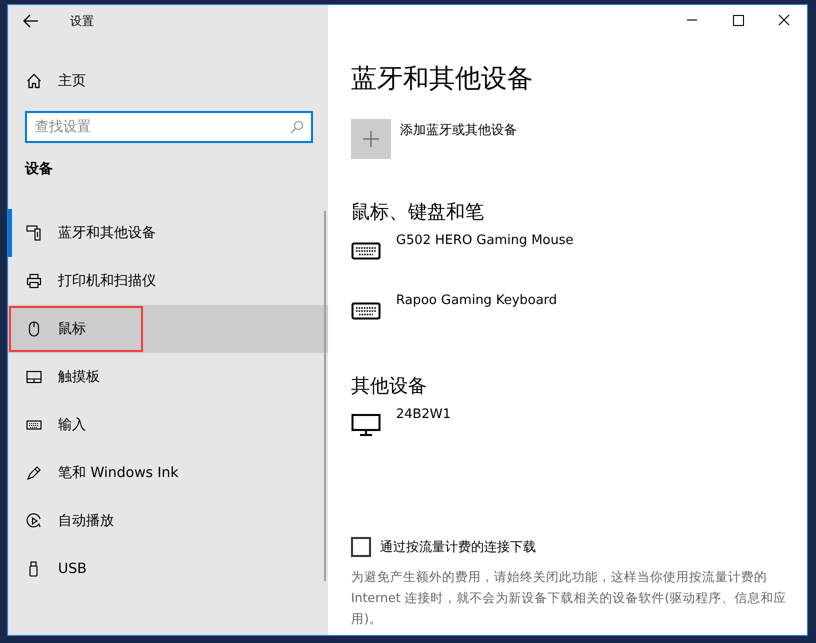 Image resolution: width=816 pixels, height=643 pixels. I want to click on mouse-icon, so click(34, 329).